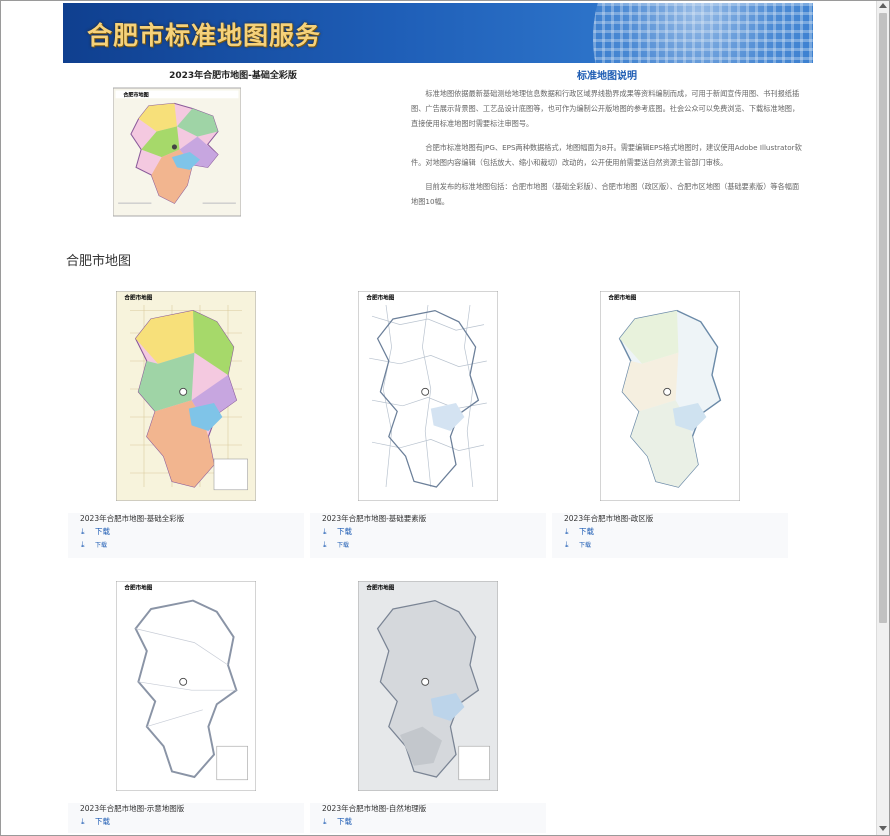  I want to click on map-card-title: 2023年合肥市地图-基础要素版, so click(374, 518).